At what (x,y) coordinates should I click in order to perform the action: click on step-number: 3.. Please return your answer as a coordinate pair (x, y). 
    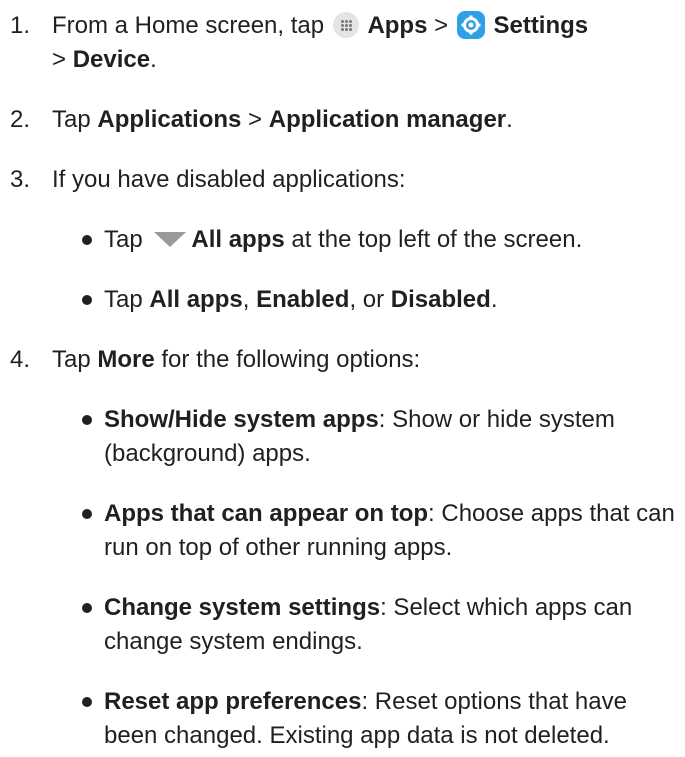
    Looking at the image, I should click on (20, 179).